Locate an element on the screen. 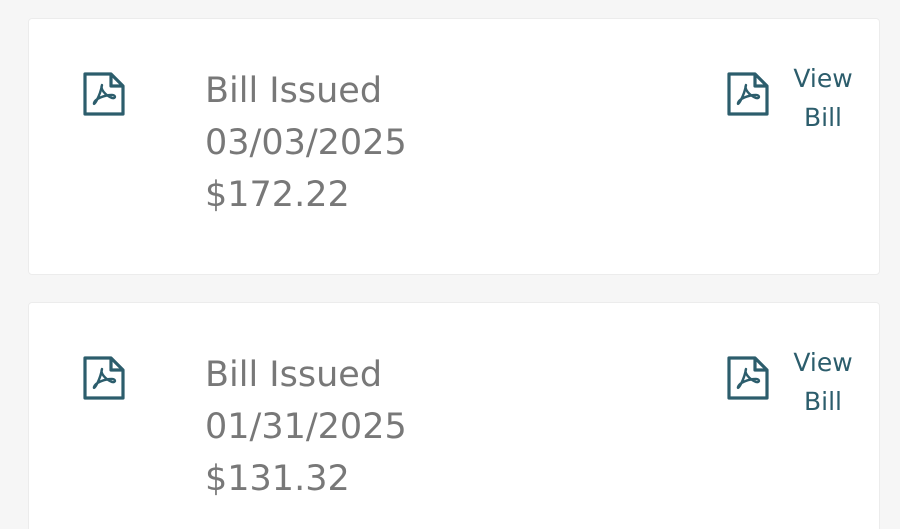  bill-amount: $131.32 is located at coordinates (278, 479).